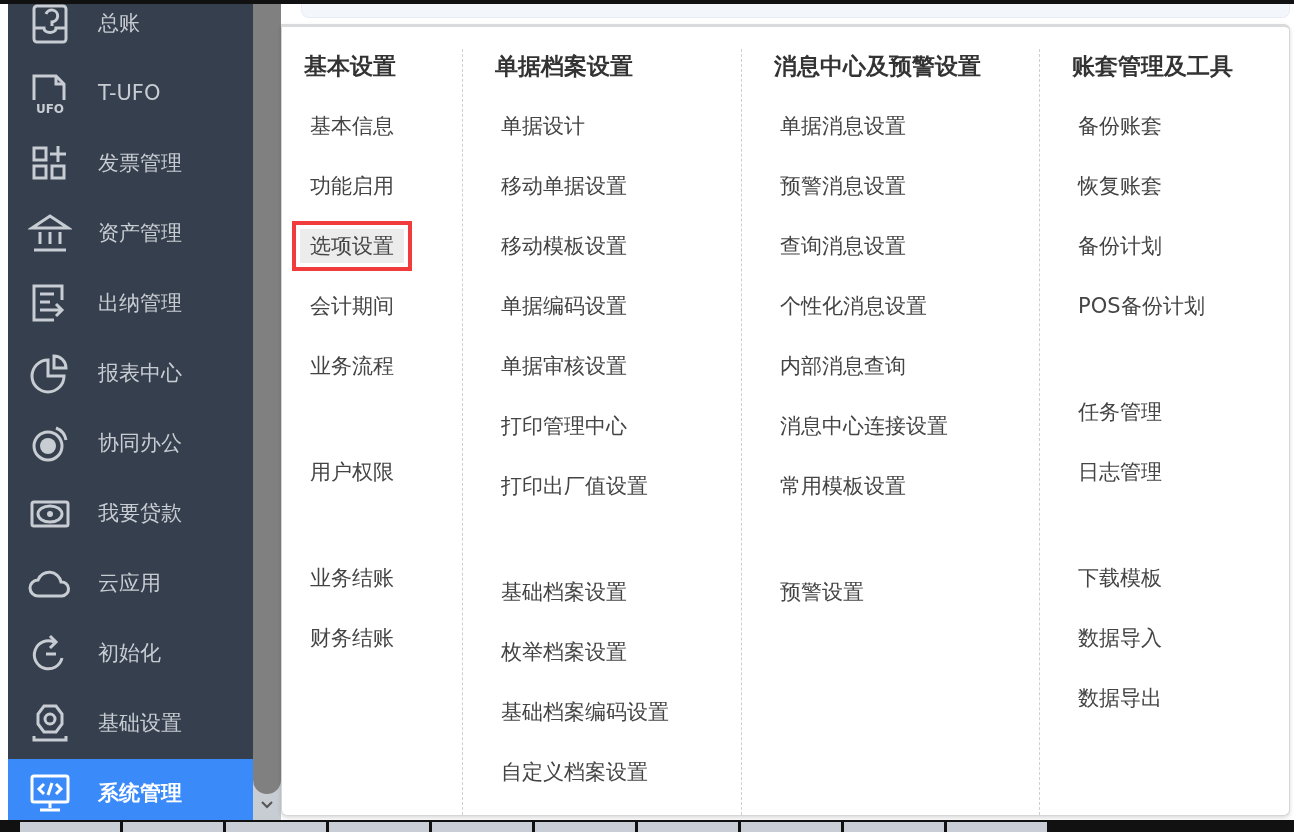 The width and height of the screenshot is (1294, 832). What do you see at coordinates (130, 584) in the screenshot?
I see `sidebar-item: 云应用` at bounding box center [130, 584].